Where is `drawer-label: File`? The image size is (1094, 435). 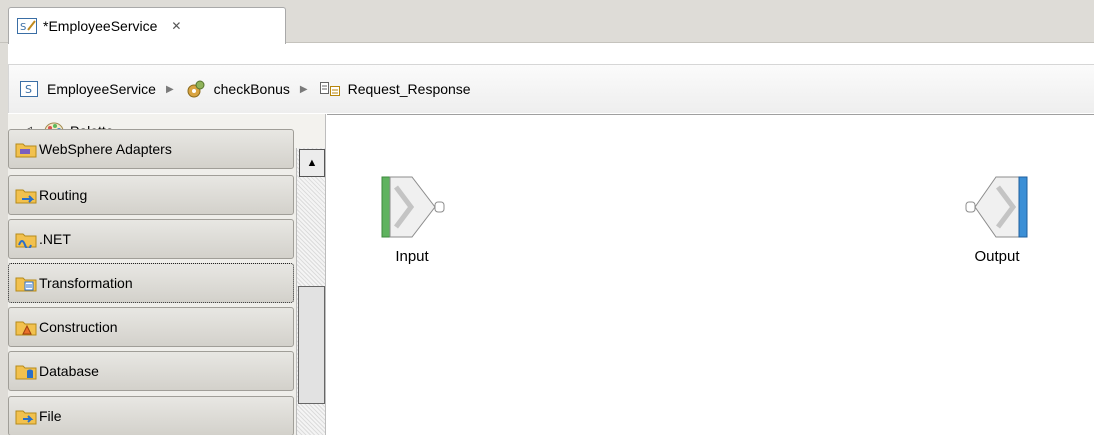
drawer-label: File is located at coordinates (50, 416).